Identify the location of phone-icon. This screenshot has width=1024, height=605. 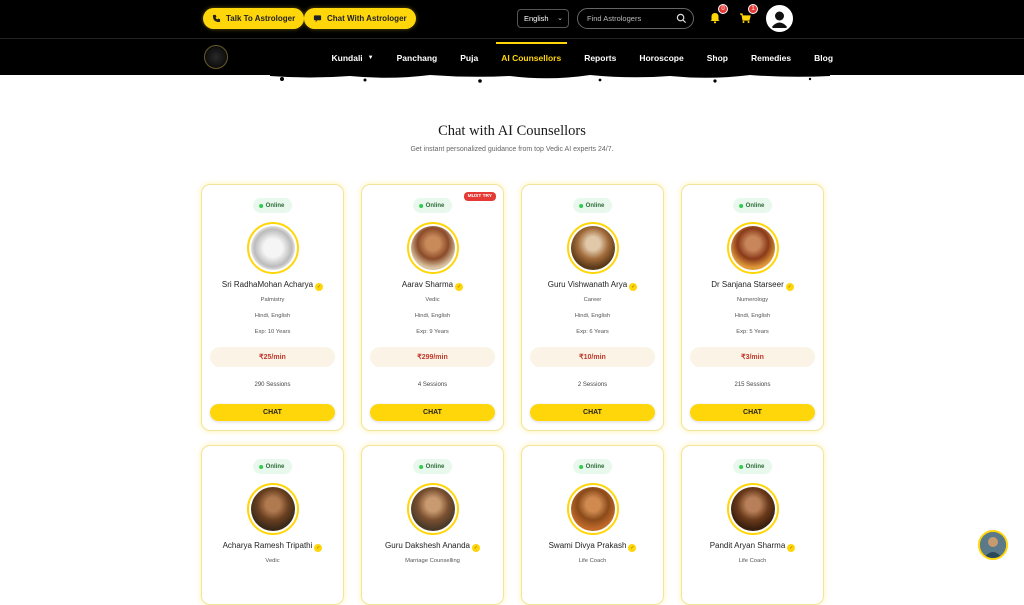
(216, 18).